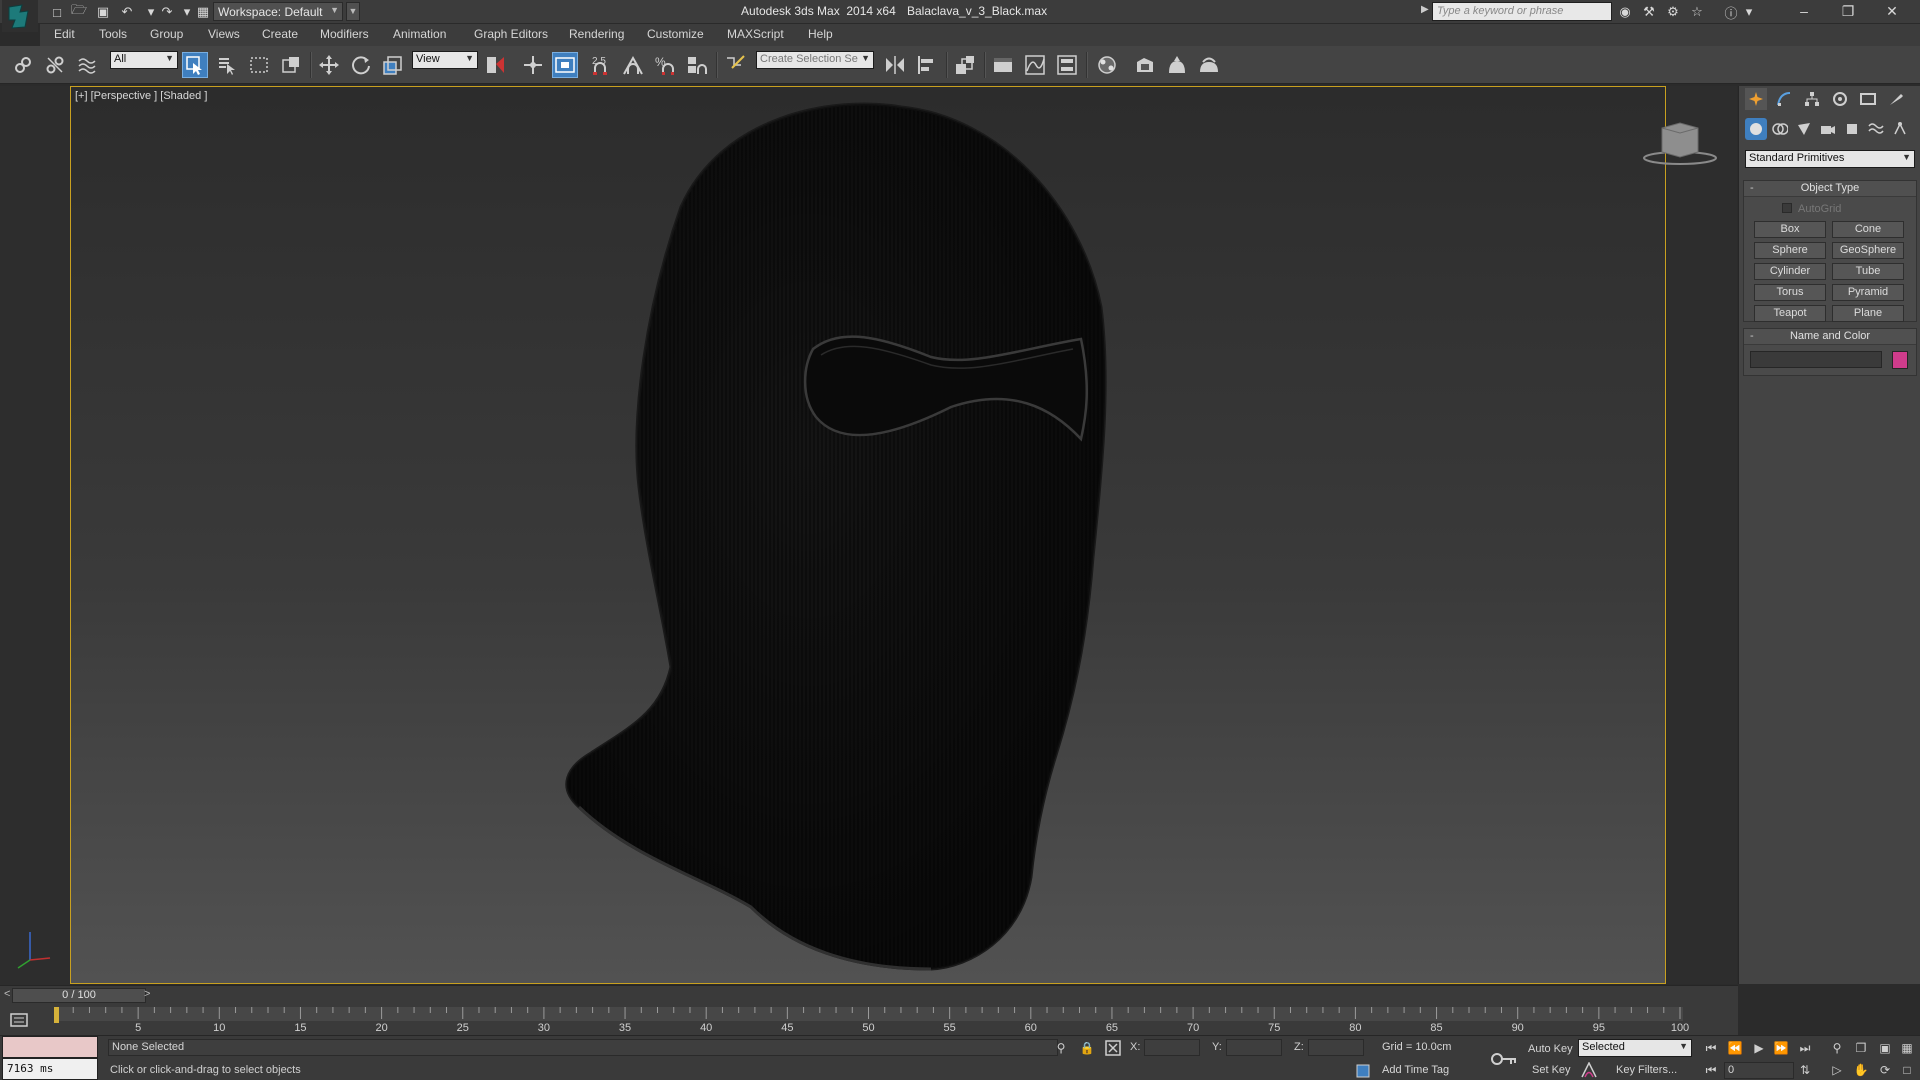 The height and width of the screenshot is (1080, 1920). What do you see at coordinates (1209, 65) in the screenshot?
I see `render-production-icon` at bounding box center [1209, 65].